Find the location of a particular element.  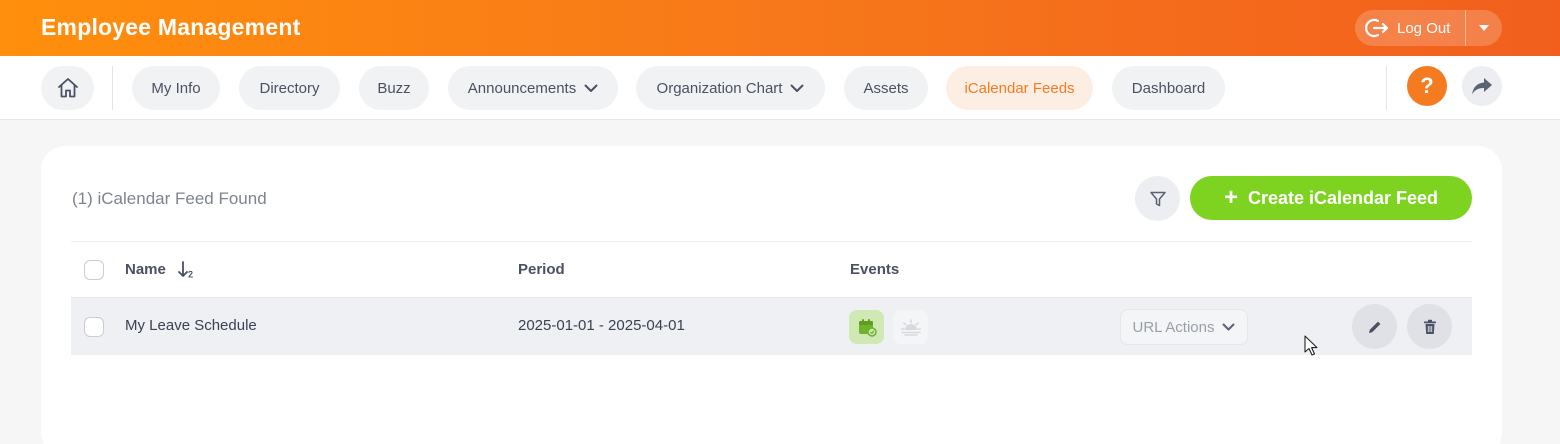

share-icon is located at coordinates (1482, 86).